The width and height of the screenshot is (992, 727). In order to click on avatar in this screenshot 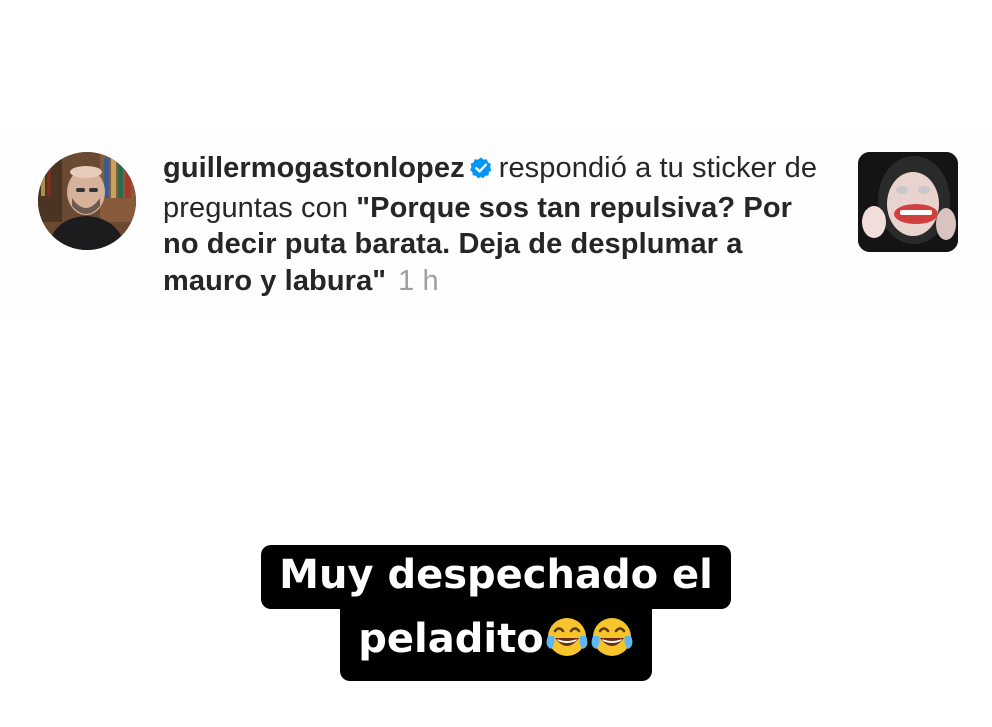, I will do `click(87, 201)`.